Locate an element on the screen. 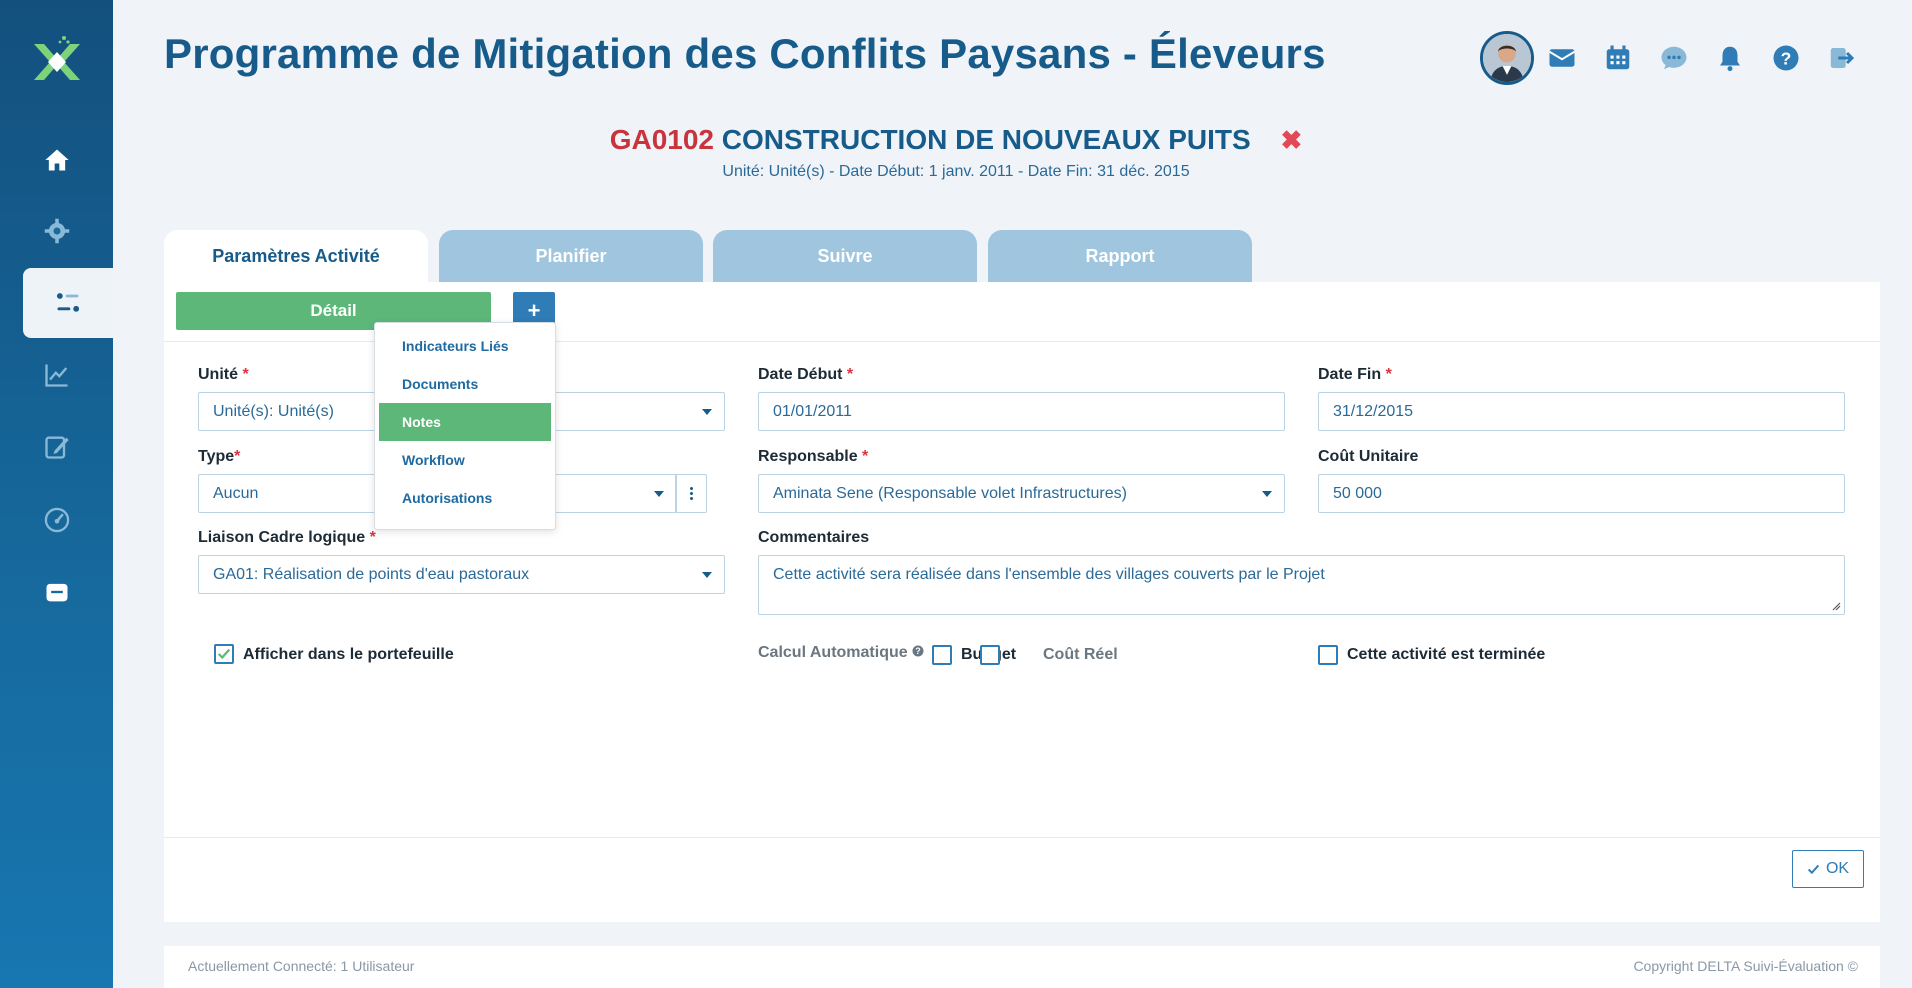 Image resolution: width=1912 pixels, height=988 pixels. close-icon: ✖ is located at coordinates (1292, 140).